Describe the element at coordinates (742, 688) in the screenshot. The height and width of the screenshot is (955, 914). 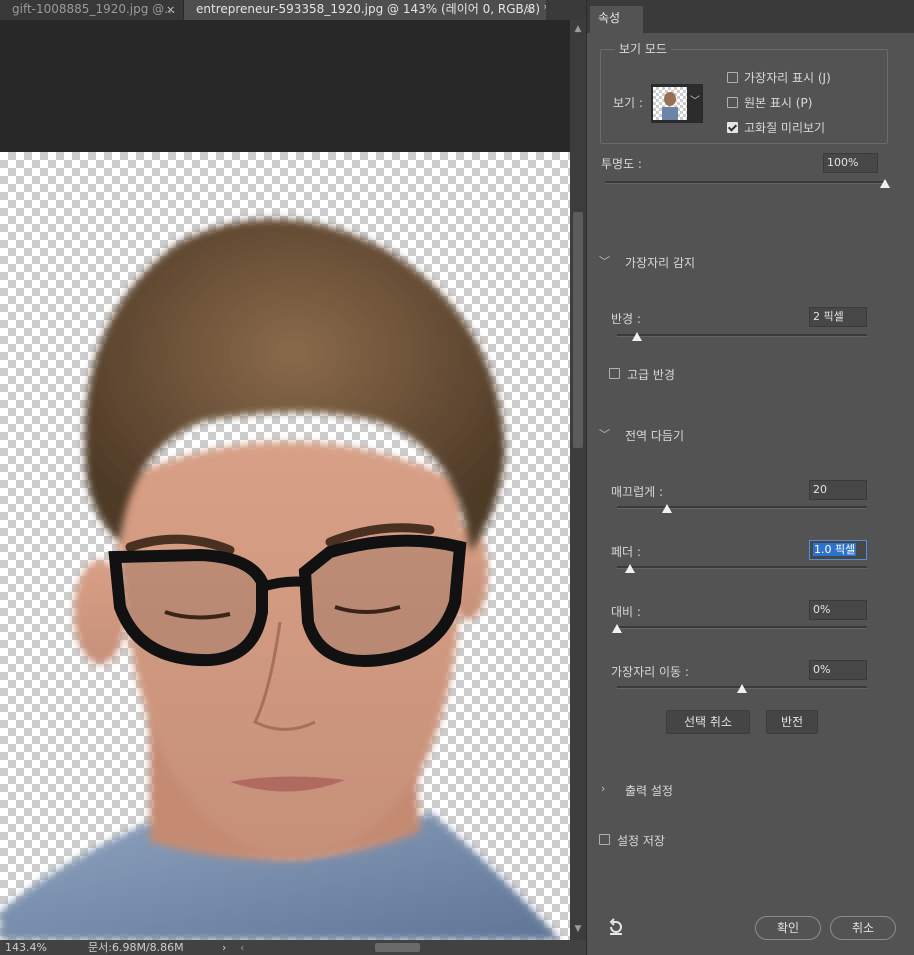
I see `shift-edge-slider-thumb` at that location.